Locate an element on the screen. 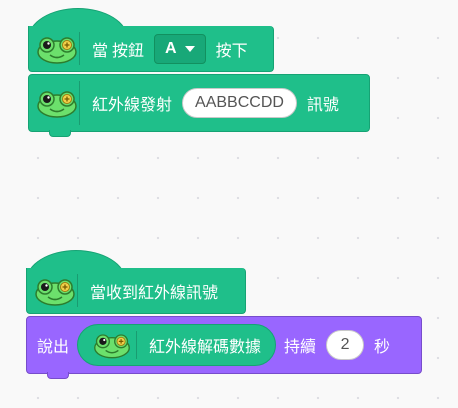 The width and height of the screenshot is (458, 408). for-label: 持續 is located at coordinates (300, 347).